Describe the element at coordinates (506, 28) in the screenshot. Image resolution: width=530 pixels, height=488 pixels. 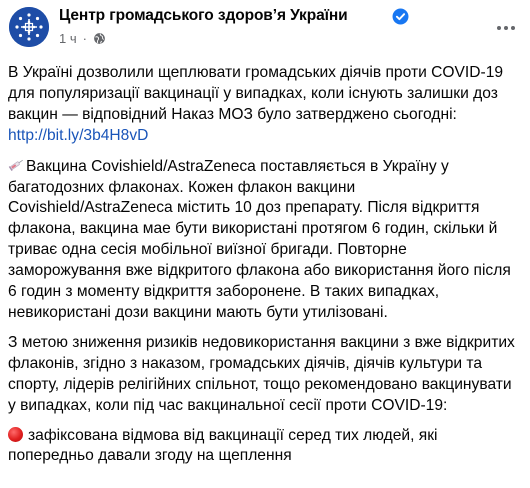
I see `more-options-icon` at that location.